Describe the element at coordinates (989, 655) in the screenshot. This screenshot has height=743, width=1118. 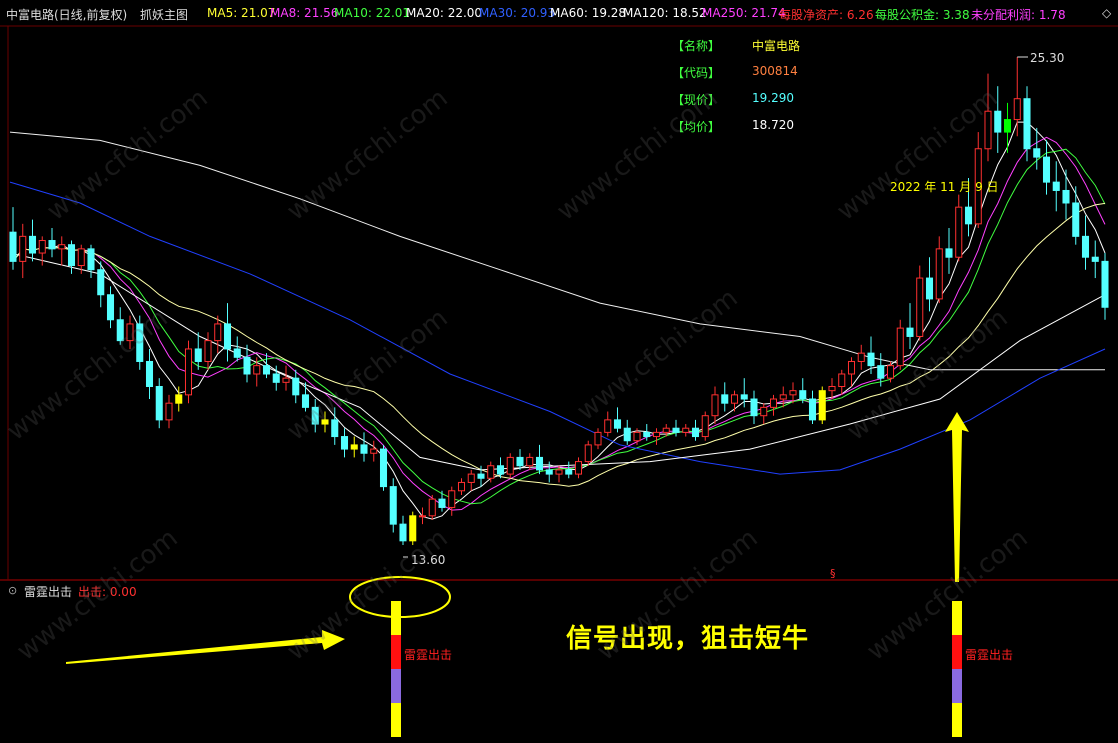
I see `signal-label-right: 雷霆出击` at that location.